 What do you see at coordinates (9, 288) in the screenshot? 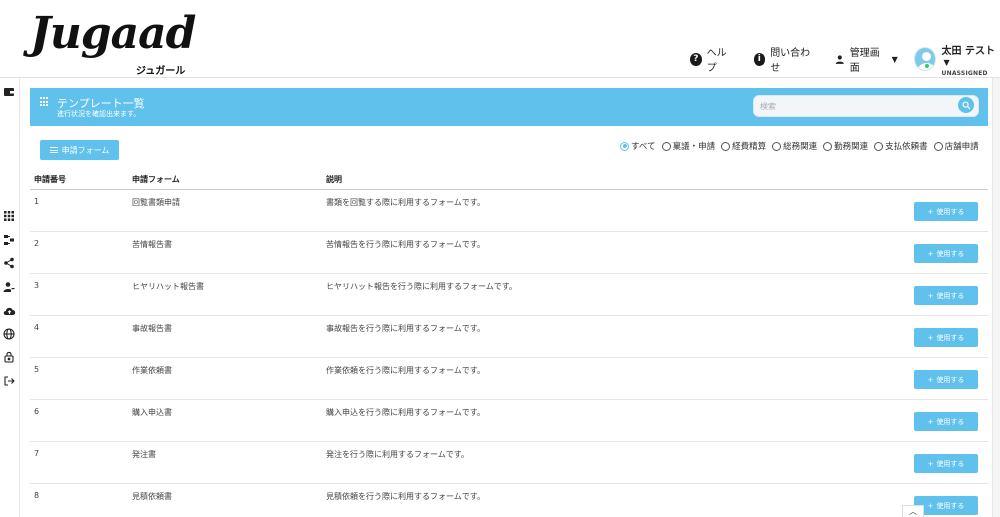
I see `user-edit-icon` at bounding box center [9, 288].